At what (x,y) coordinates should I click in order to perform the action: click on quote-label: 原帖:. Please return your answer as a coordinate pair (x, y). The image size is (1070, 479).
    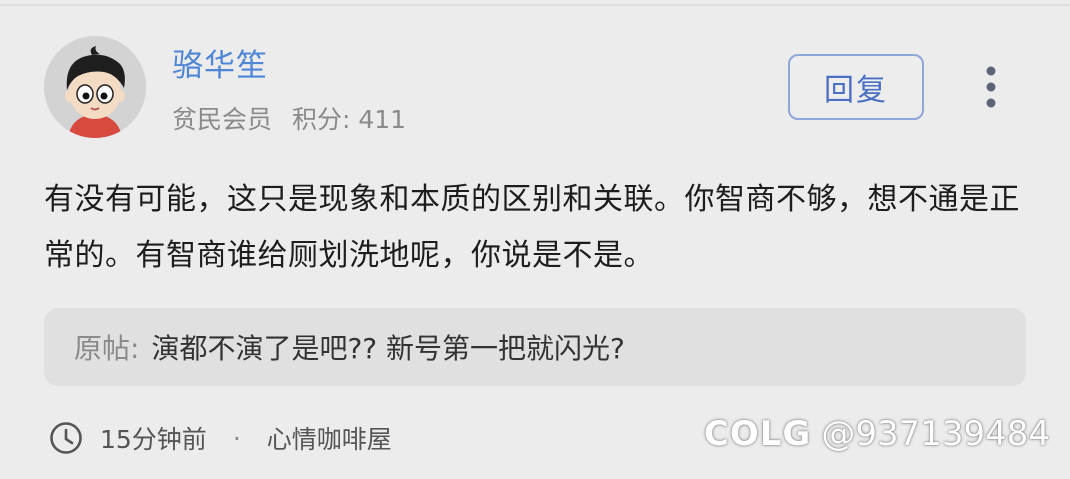
    Looking at the image, I should click on (107, 348).